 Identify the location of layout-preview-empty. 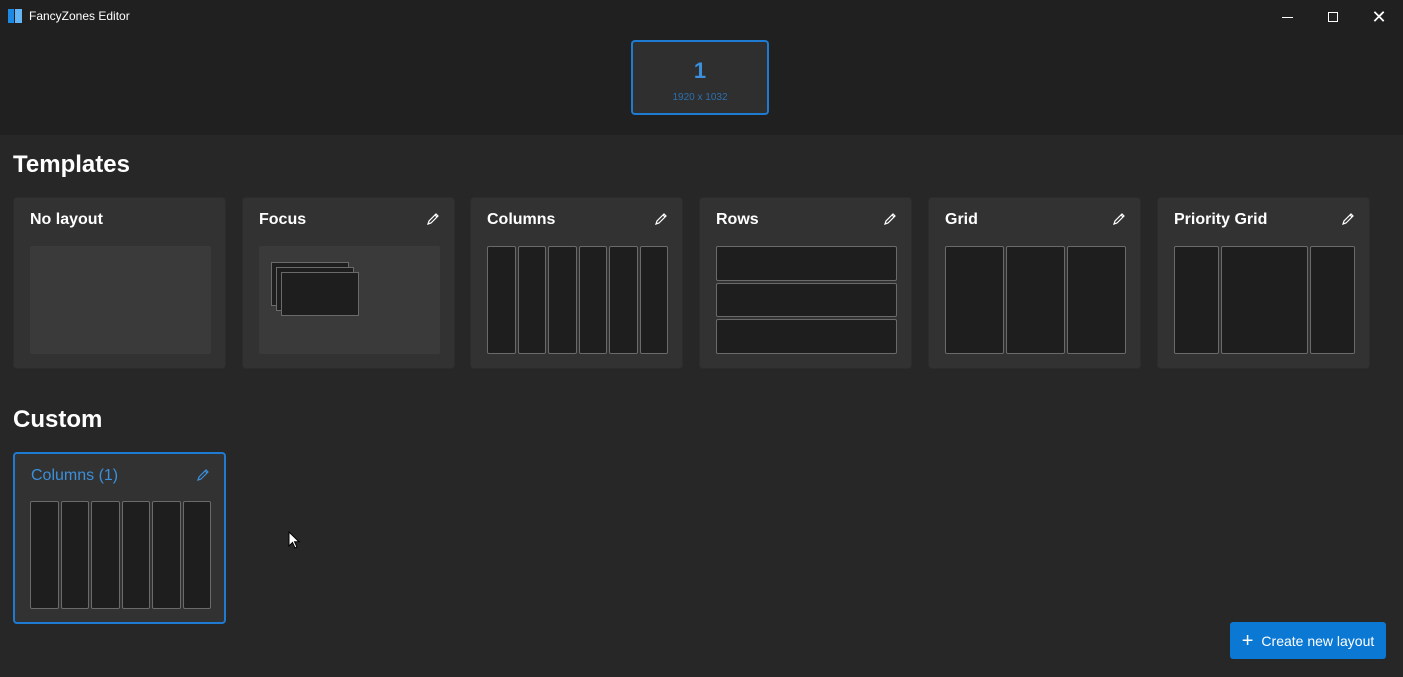
(120, 300).